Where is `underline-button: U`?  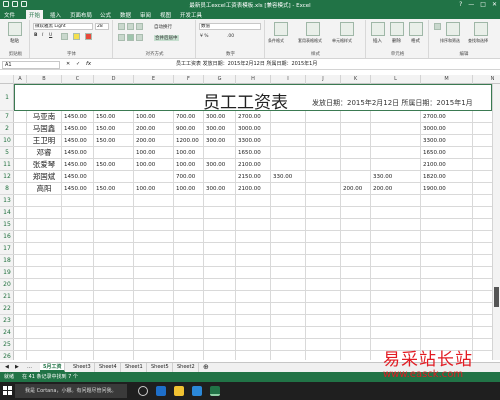 underline-button: U is located at coordinates (50, 35).